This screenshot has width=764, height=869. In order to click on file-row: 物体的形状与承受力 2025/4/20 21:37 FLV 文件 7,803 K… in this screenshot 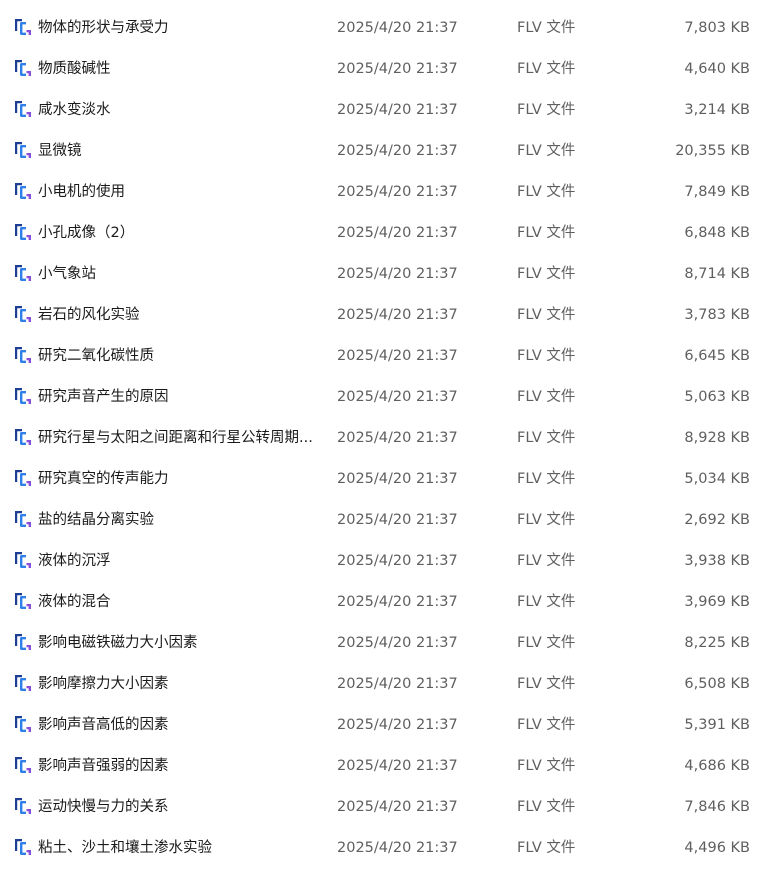, I will do `click(382, 28)`.